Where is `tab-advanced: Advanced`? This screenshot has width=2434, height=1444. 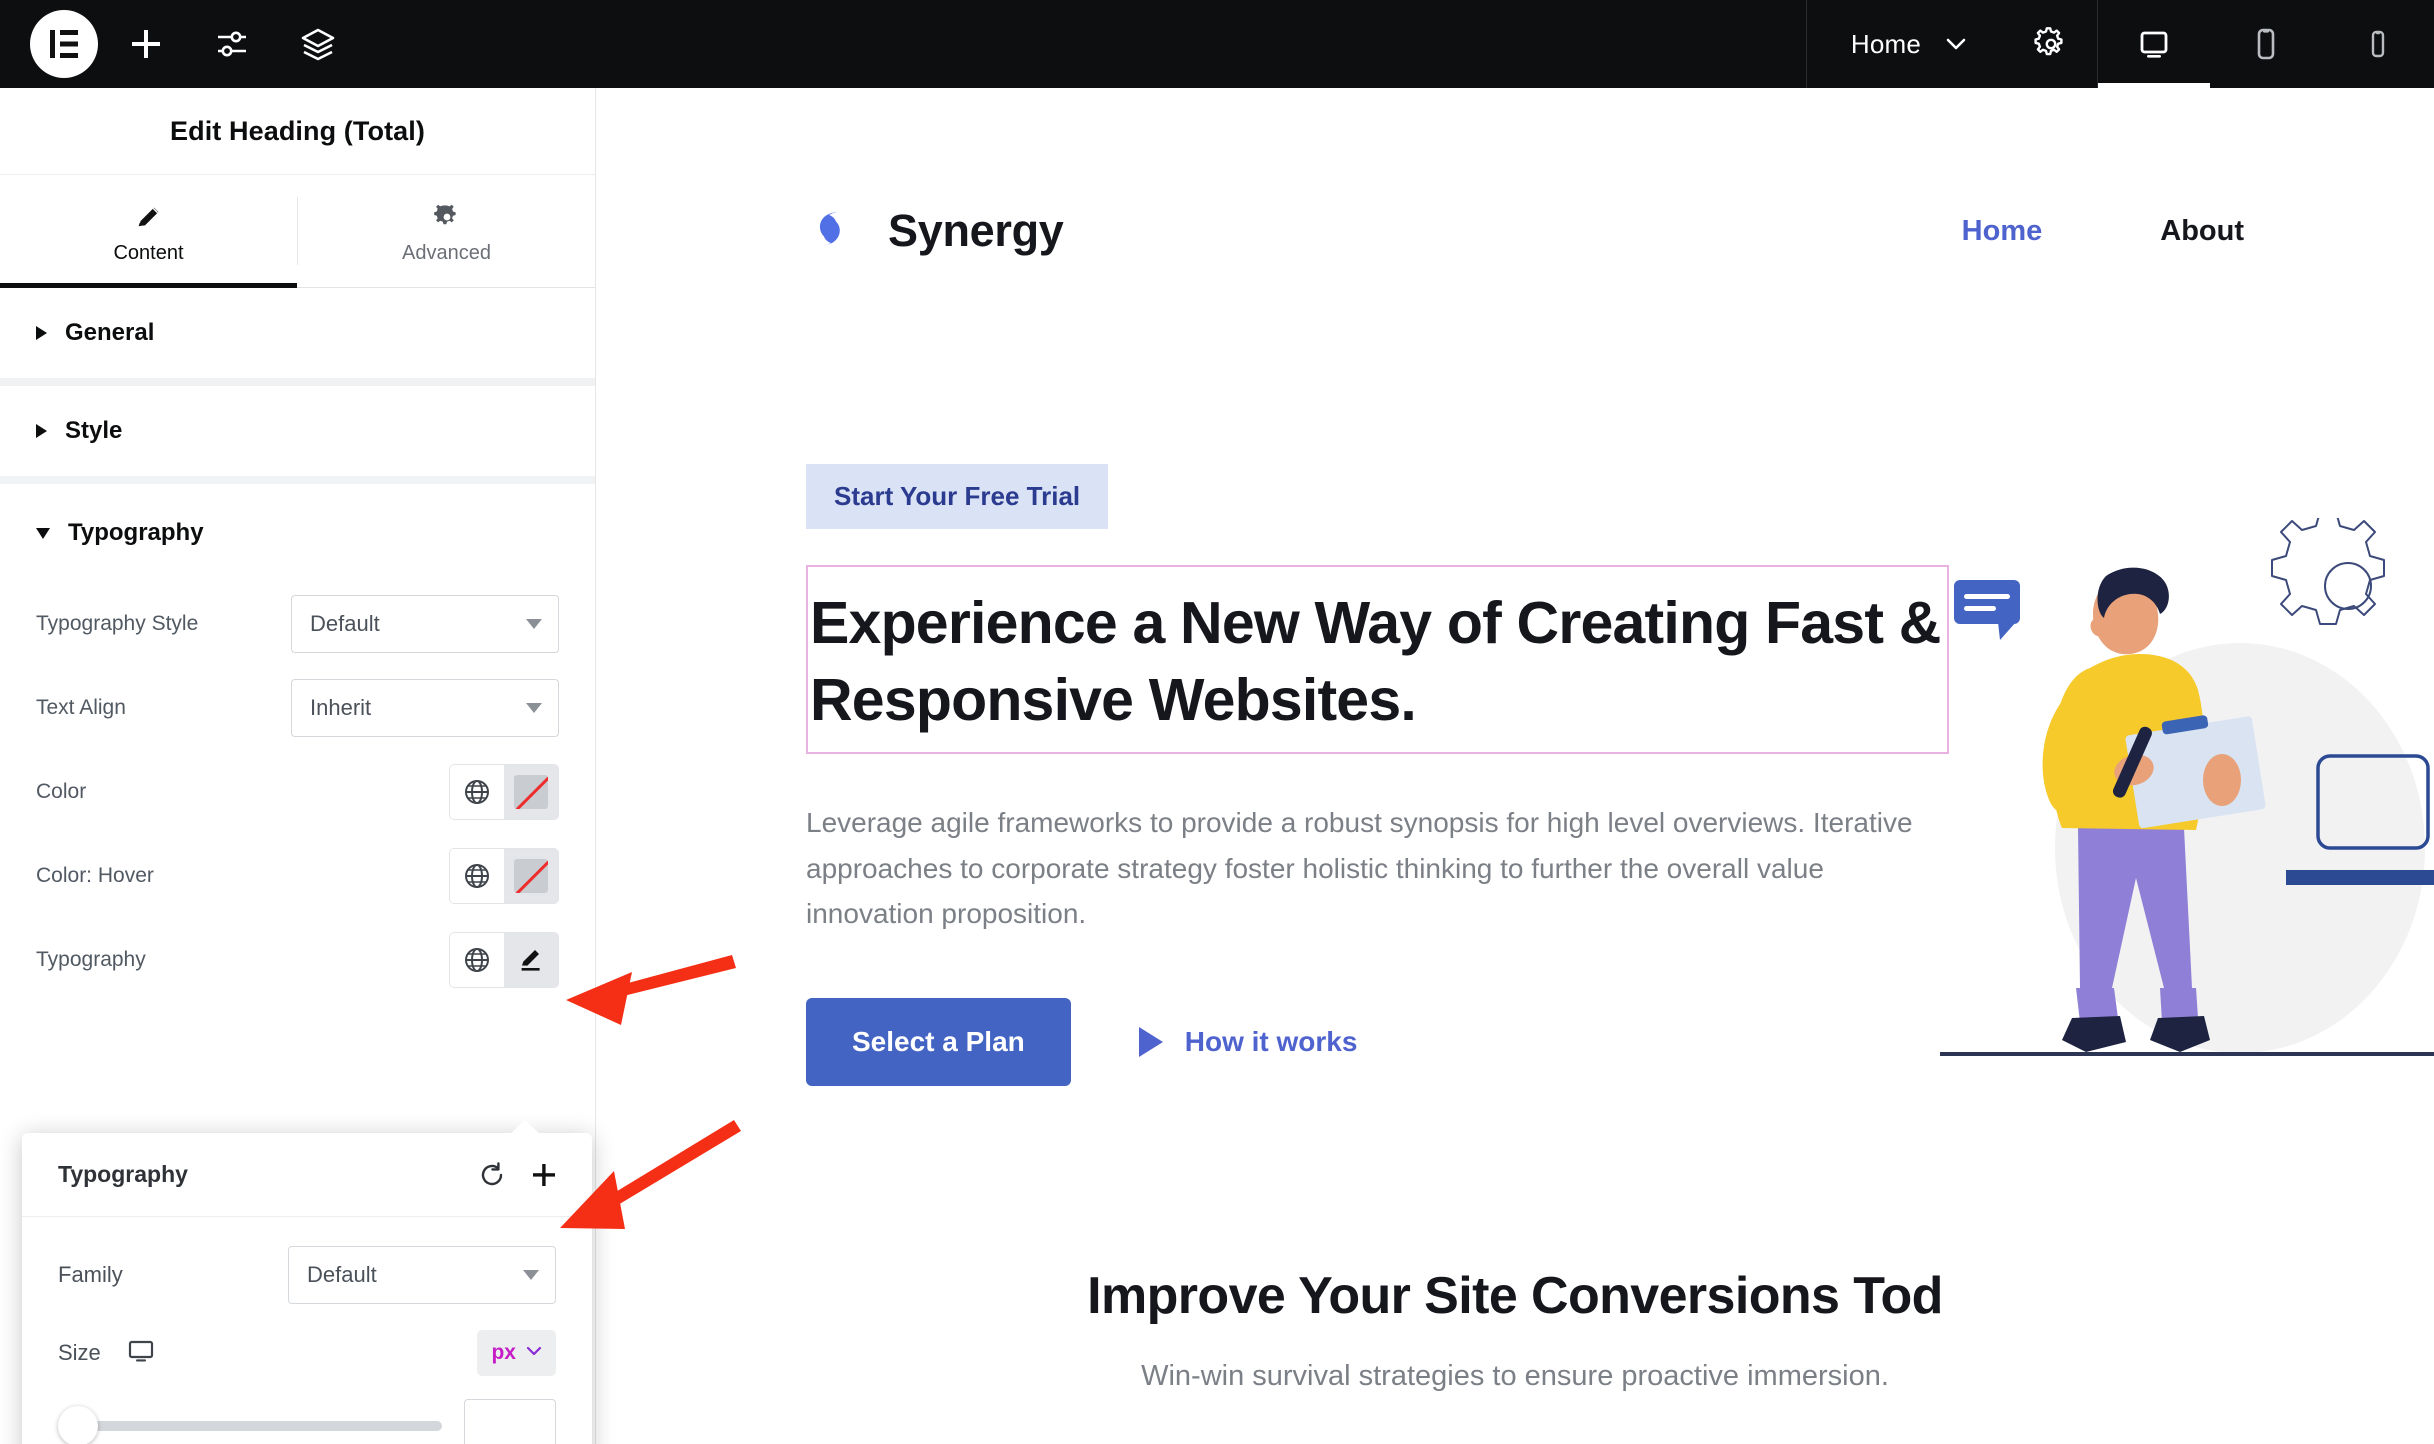 tab-advanced: Advanced is located at coordinates (446, 231).